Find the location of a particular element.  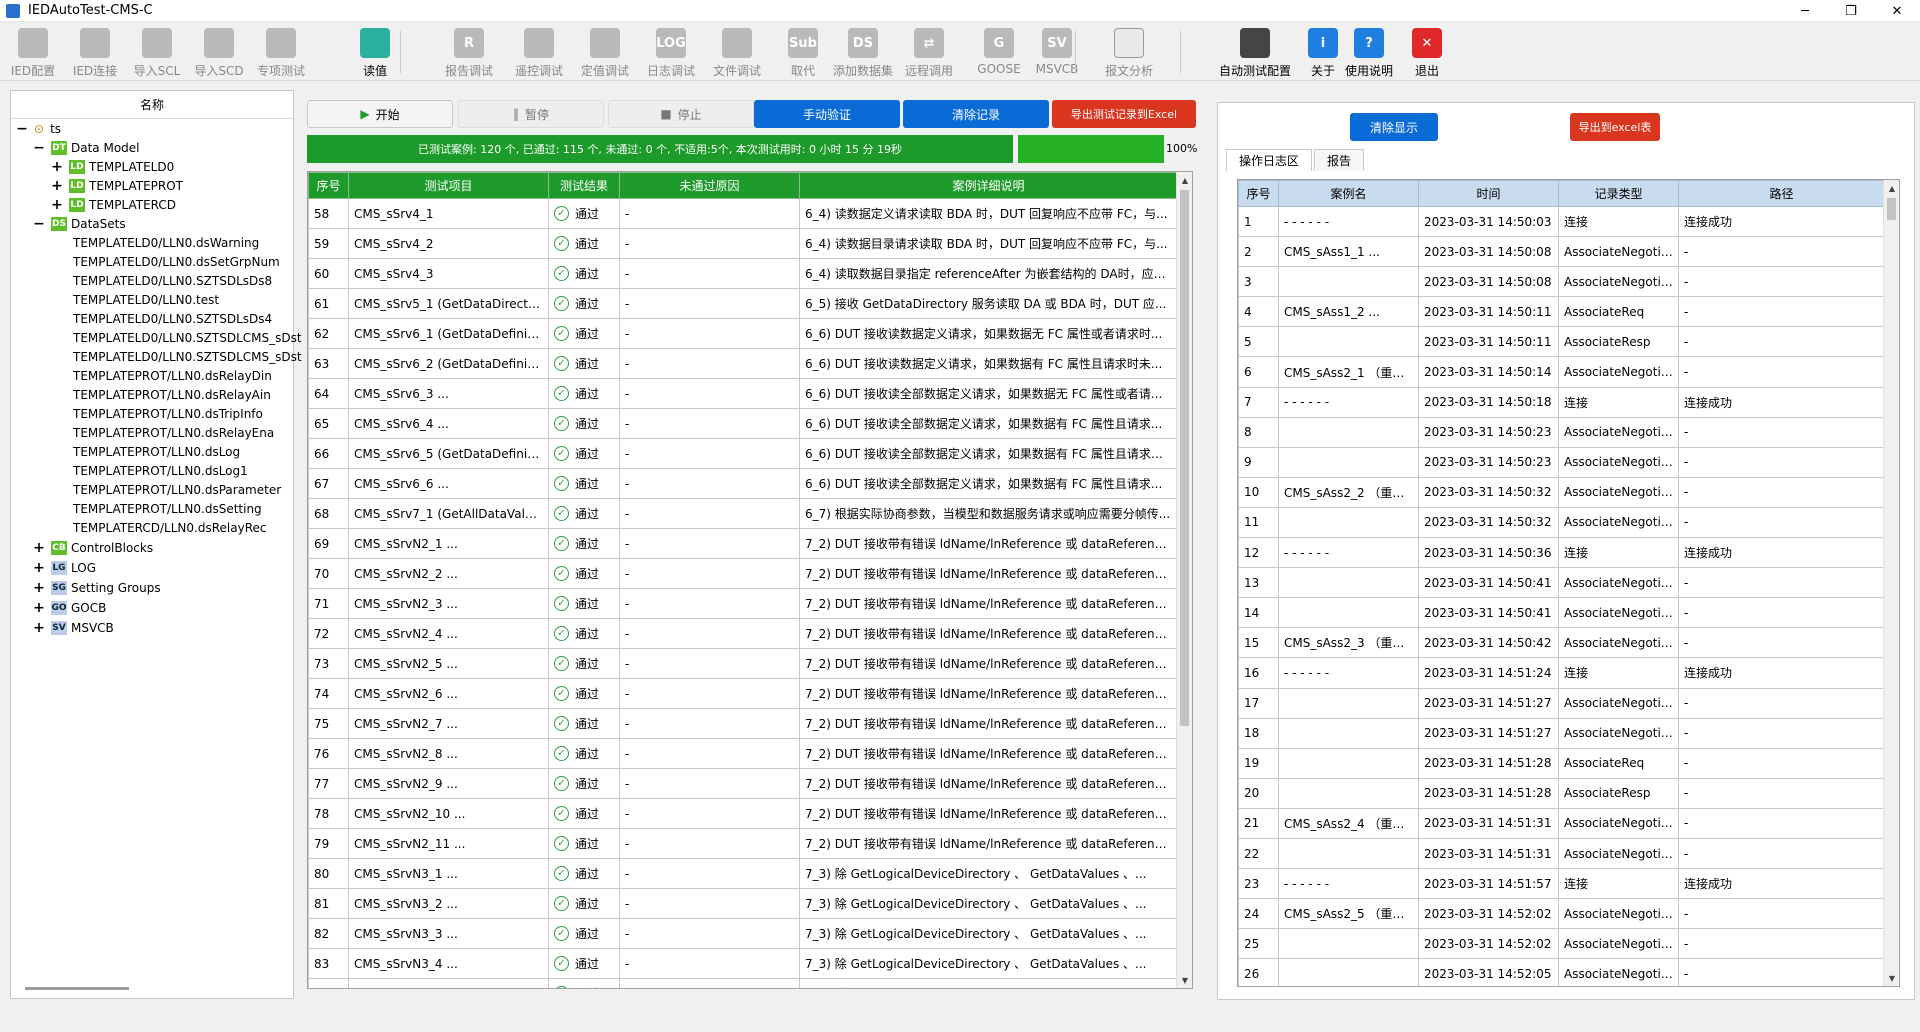

start-button: ▶ 开始 is located at coordinates (380, 114).